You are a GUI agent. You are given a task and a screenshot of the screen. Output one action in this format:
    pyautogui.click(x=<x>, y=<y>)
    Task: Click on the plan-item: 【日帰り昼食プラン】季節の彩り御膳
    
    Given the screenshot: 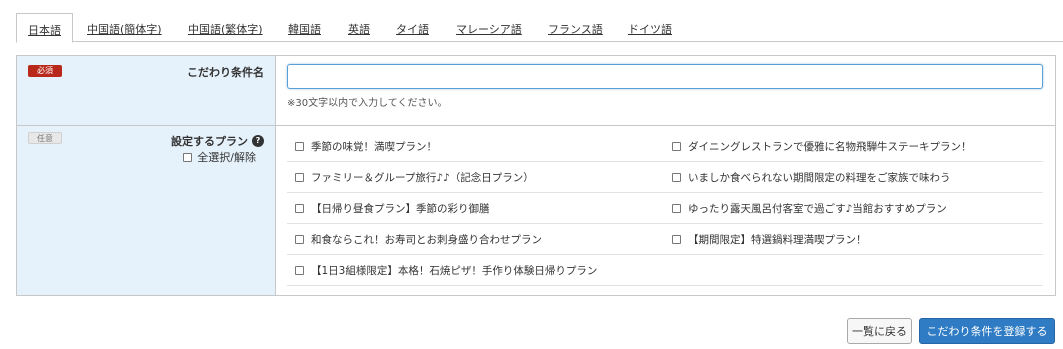 What is the action you would take?
    pyautogui.click(x=392, y=208)
    